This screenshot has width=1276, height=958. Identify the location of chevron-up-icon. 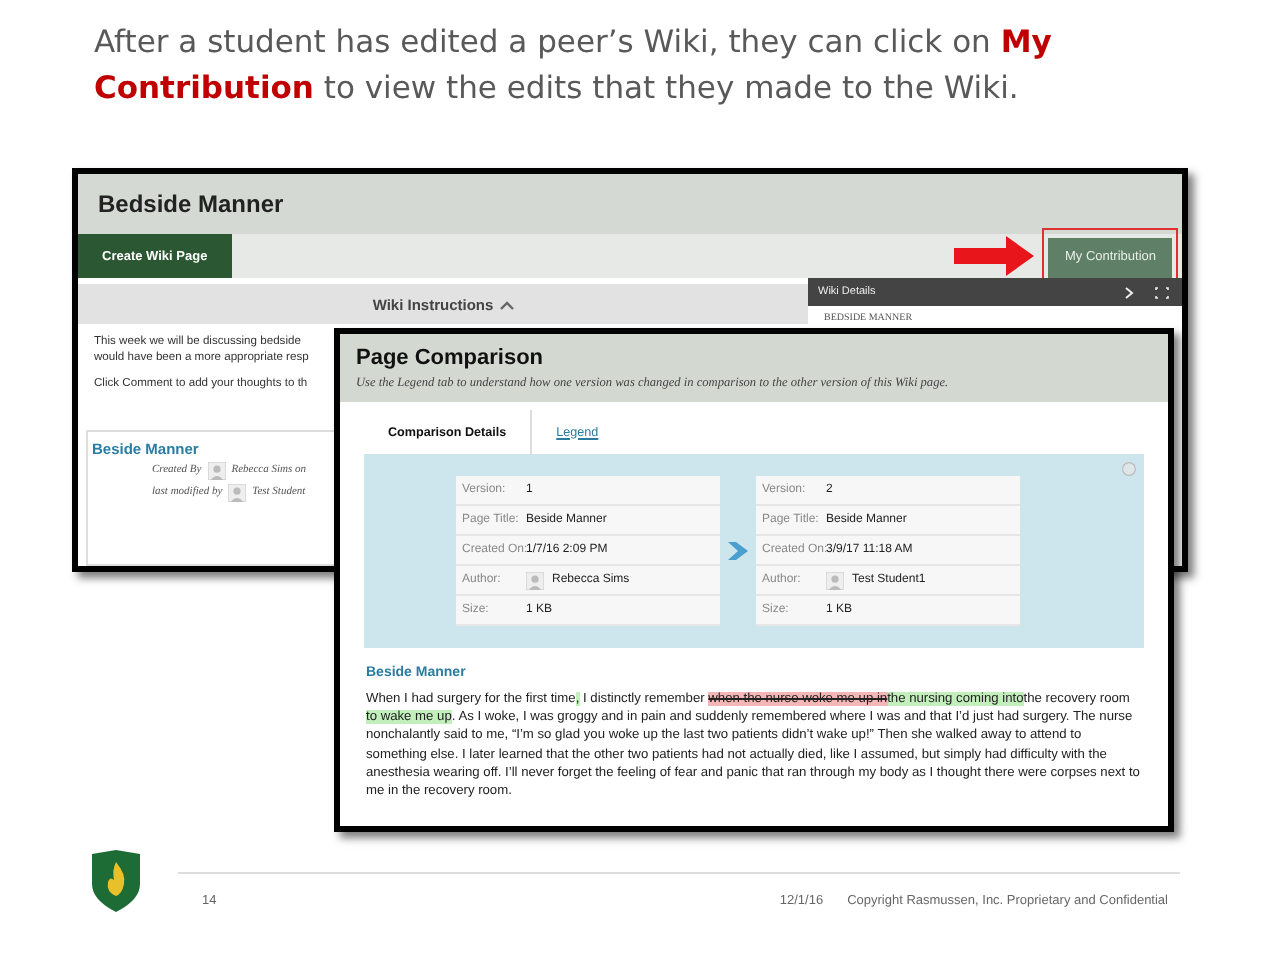
(506, 304).